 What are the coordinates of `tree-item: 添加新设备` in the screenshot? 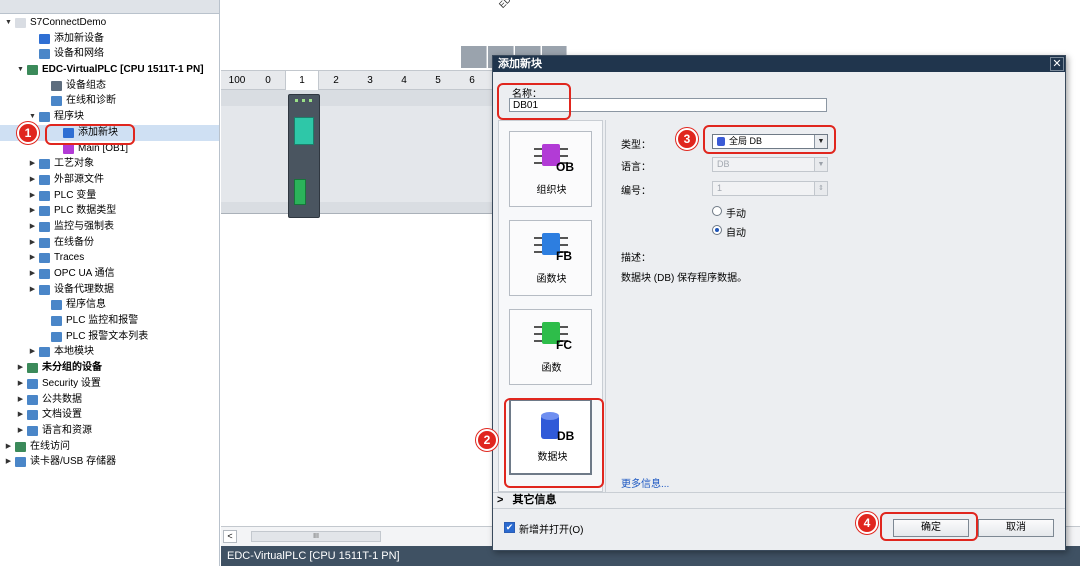 It's located at (109, 39).